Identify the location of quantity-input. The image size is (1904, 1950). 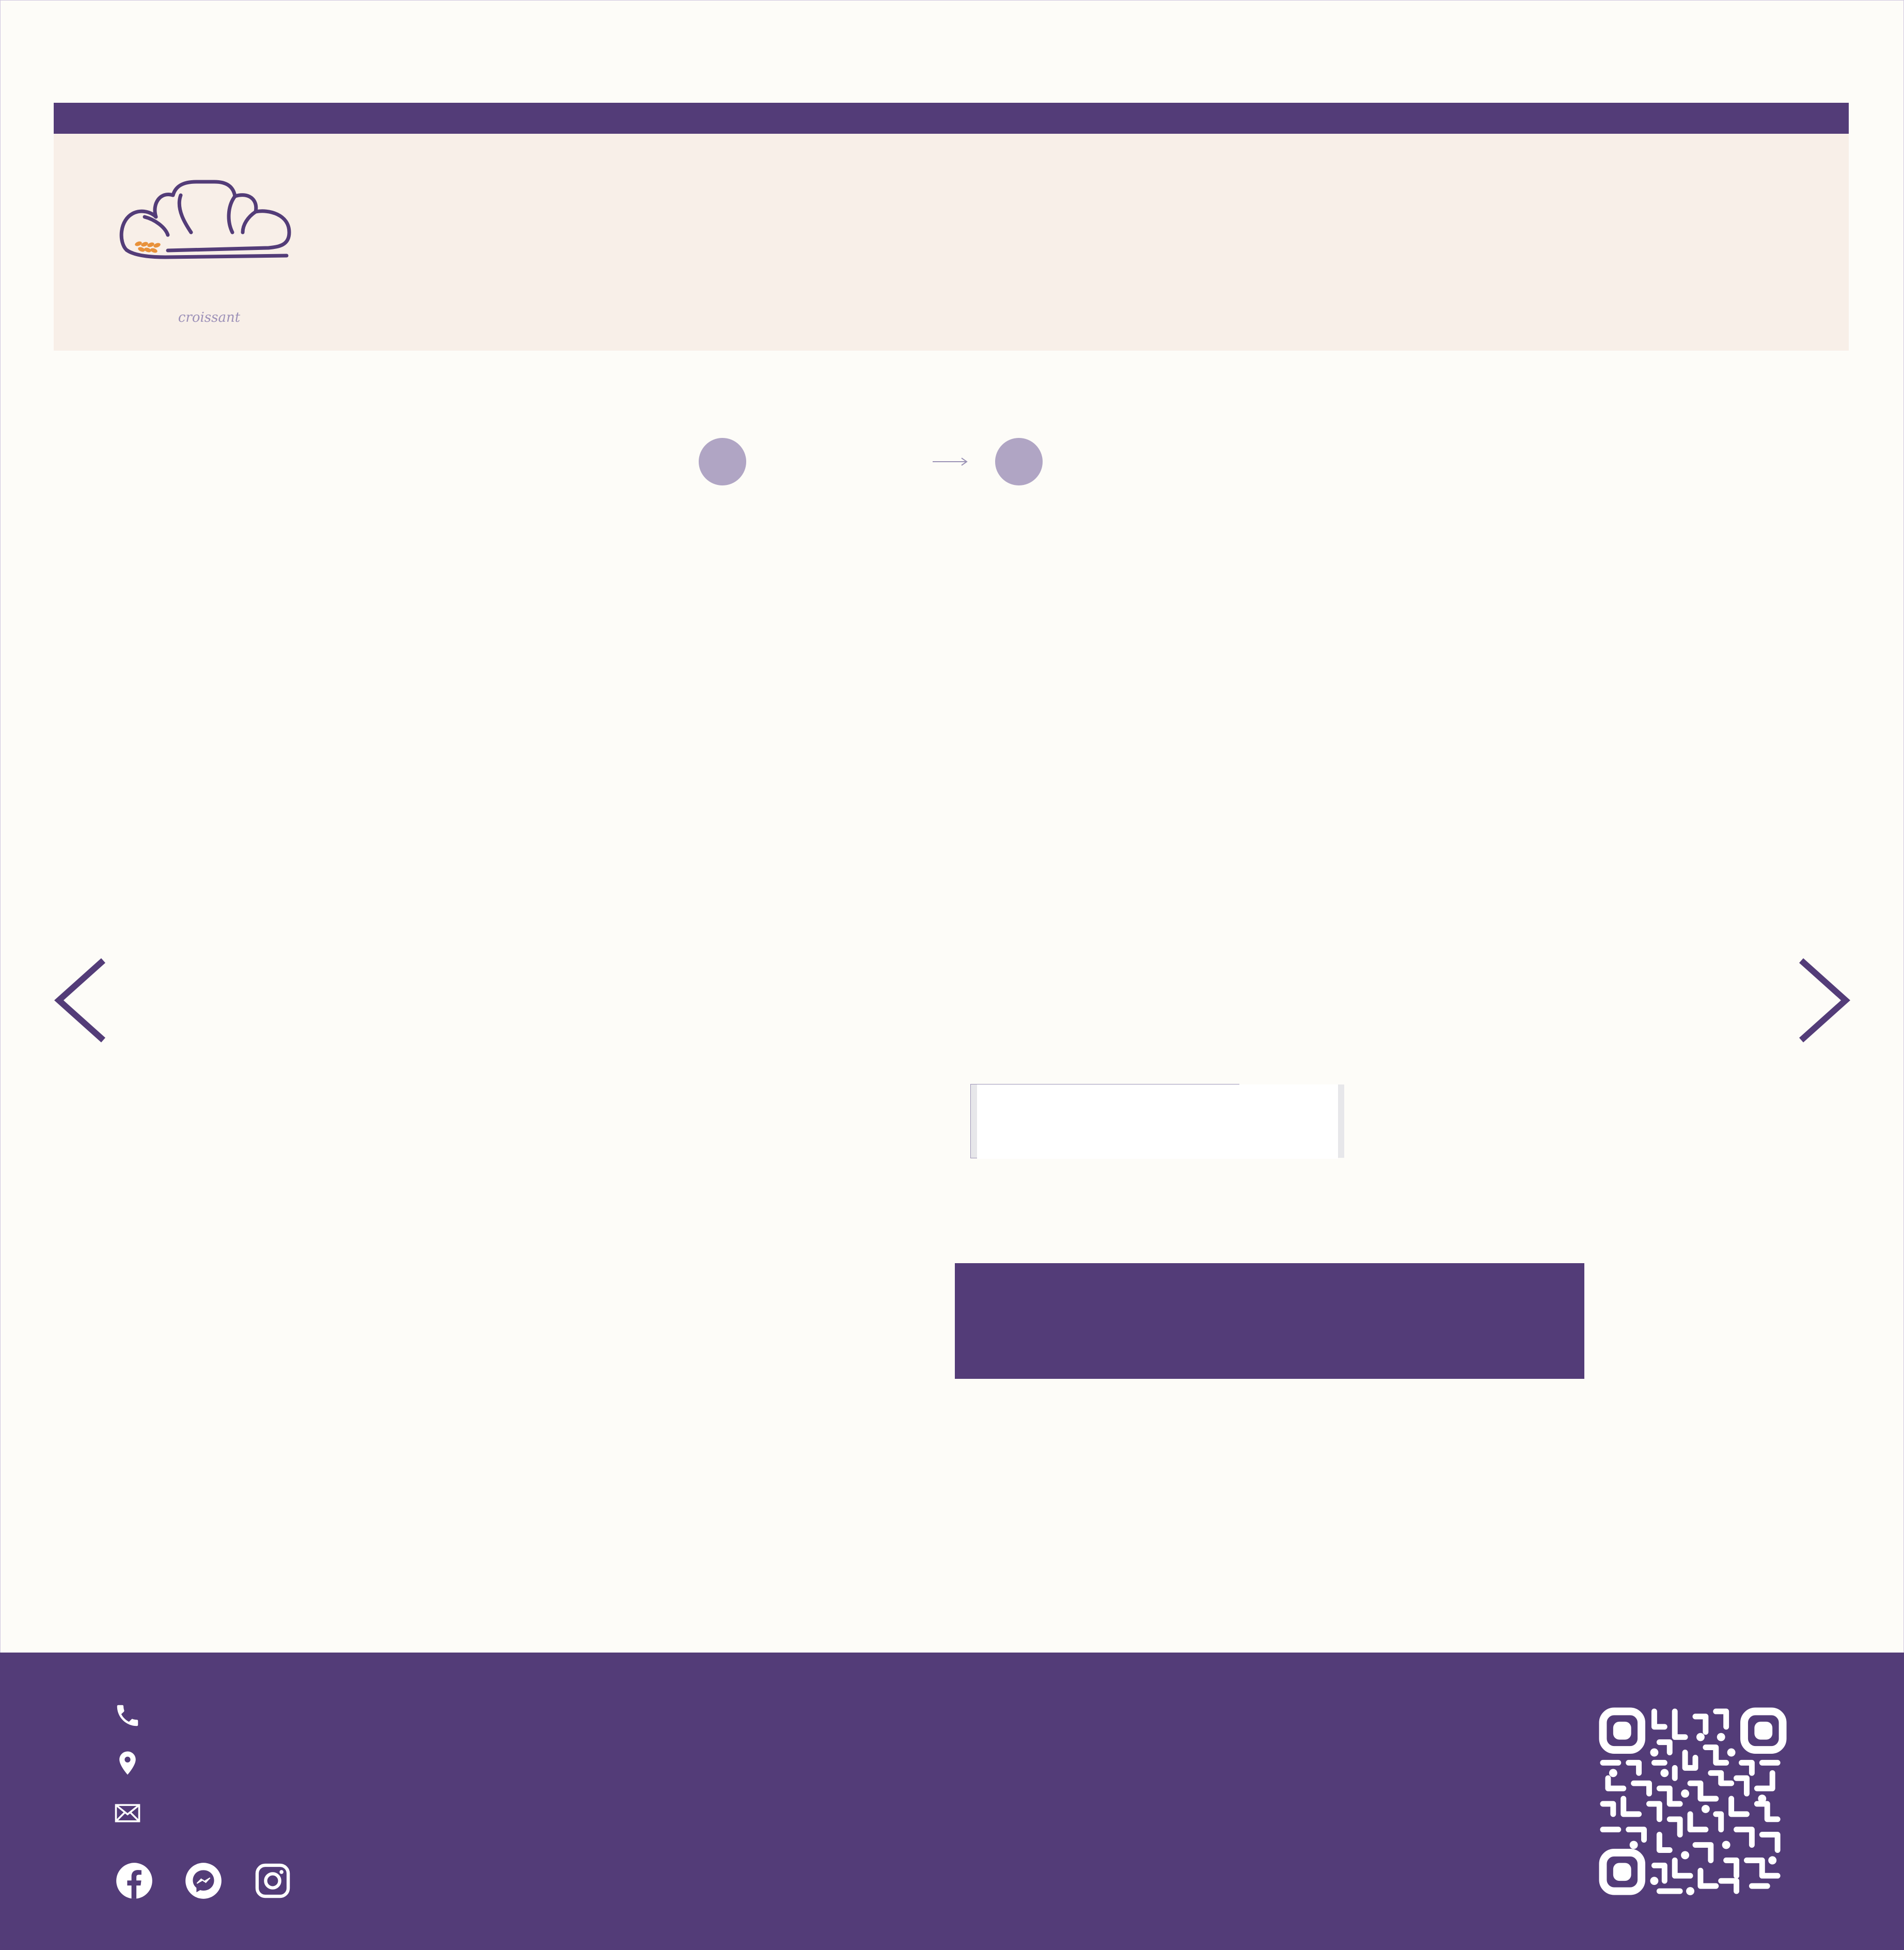
(1157, 1121).